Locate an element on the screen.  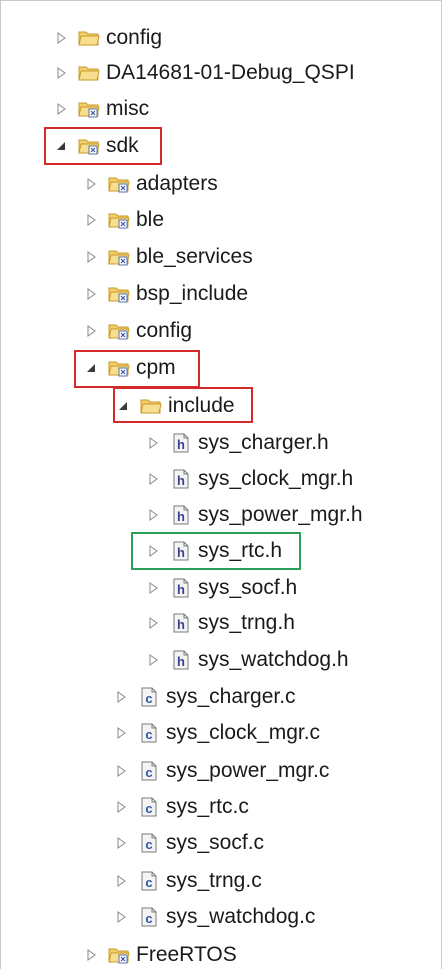
tree-item-label: bsp_include is located at coordinates (192, 293).